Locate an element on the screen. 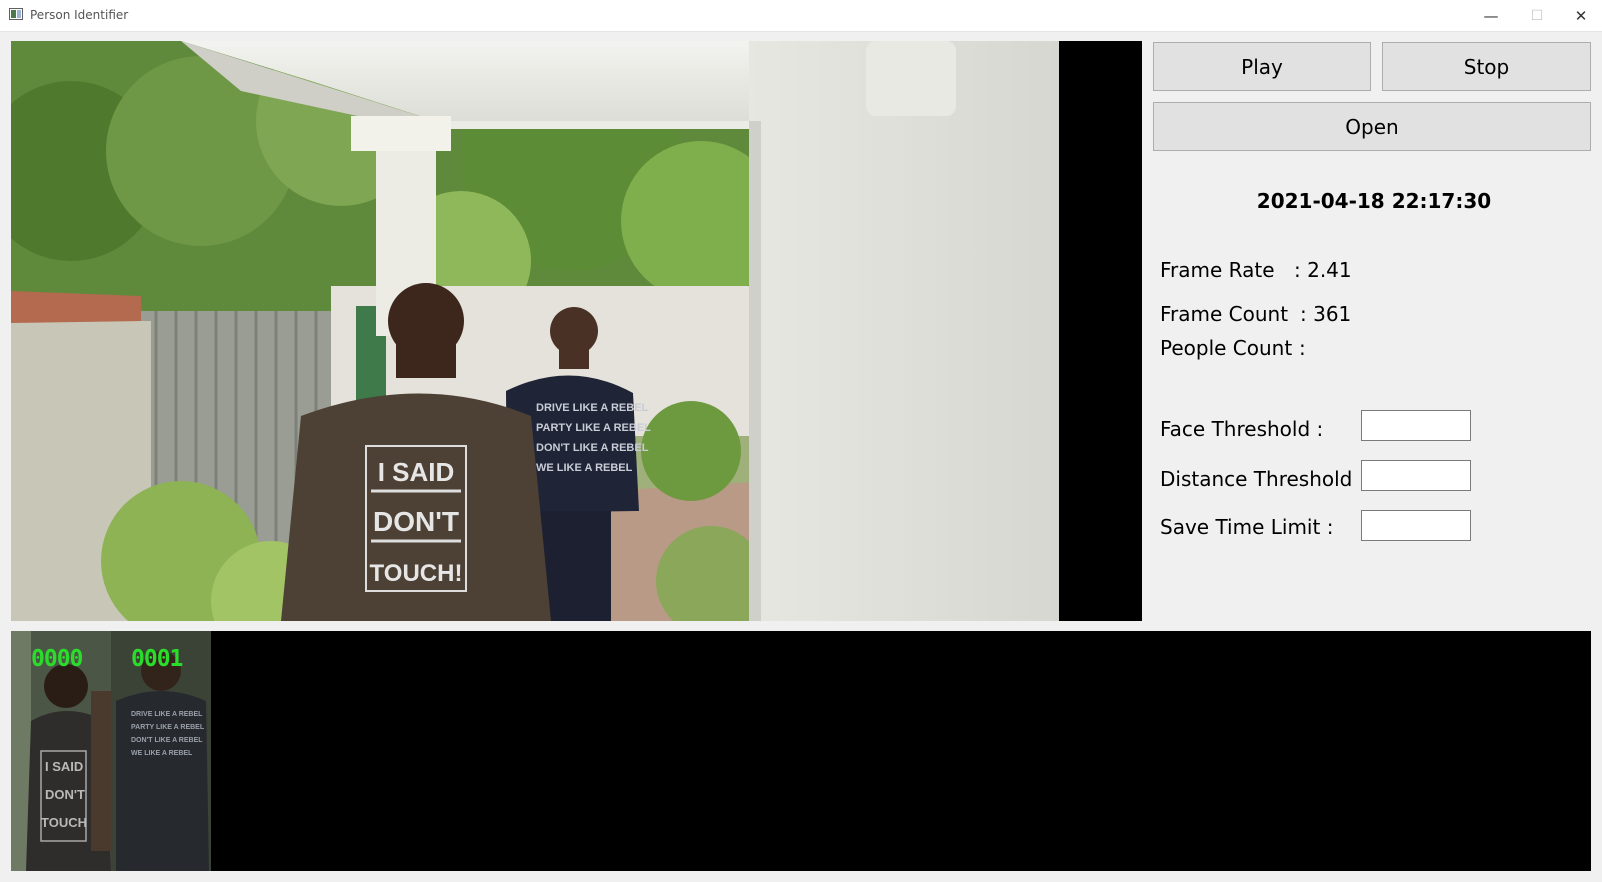  face-threshold-input is located at coordinates (1416, 425).